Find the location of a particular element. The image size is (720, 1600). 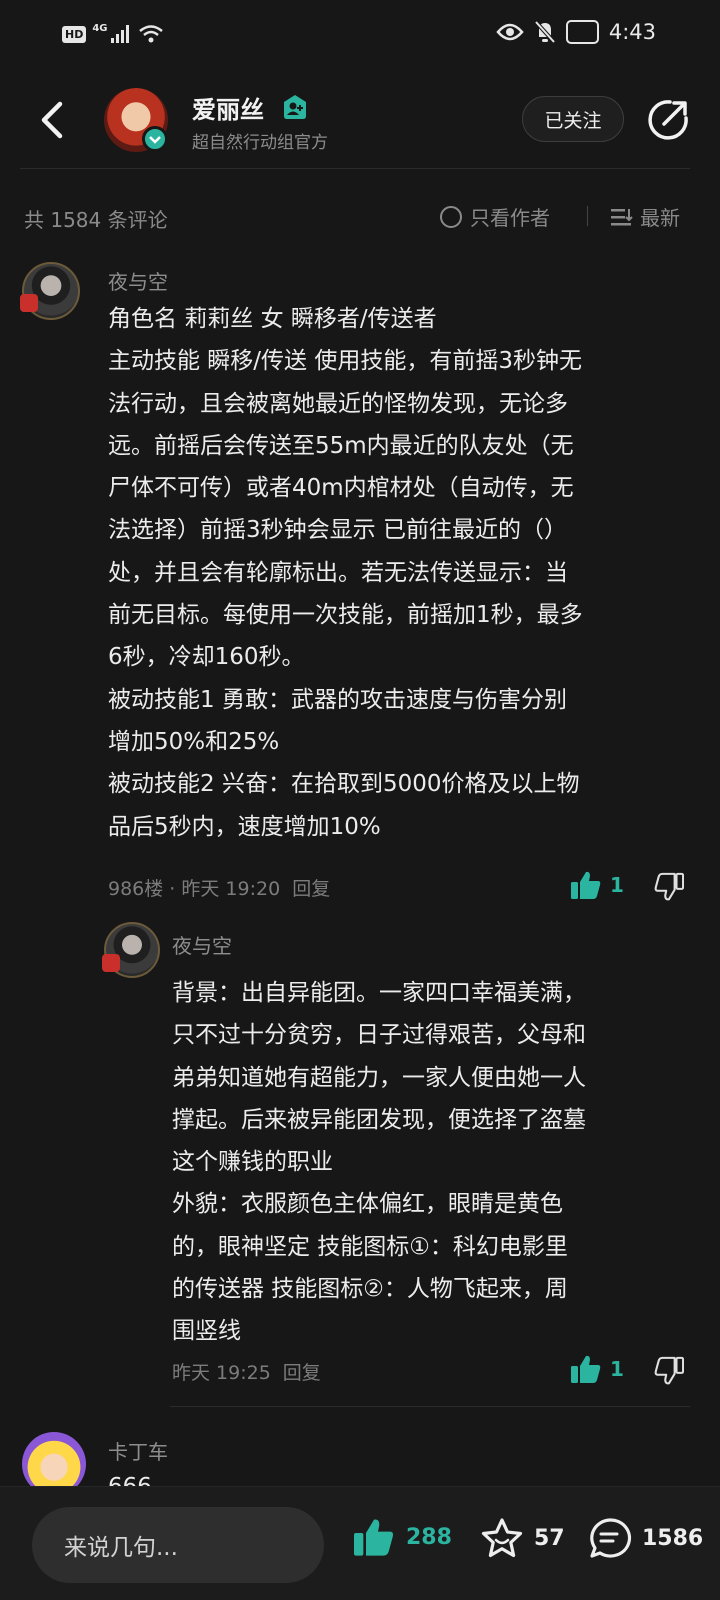

only-author-toggle: 只看作者 is located at coordinates (495, 216).